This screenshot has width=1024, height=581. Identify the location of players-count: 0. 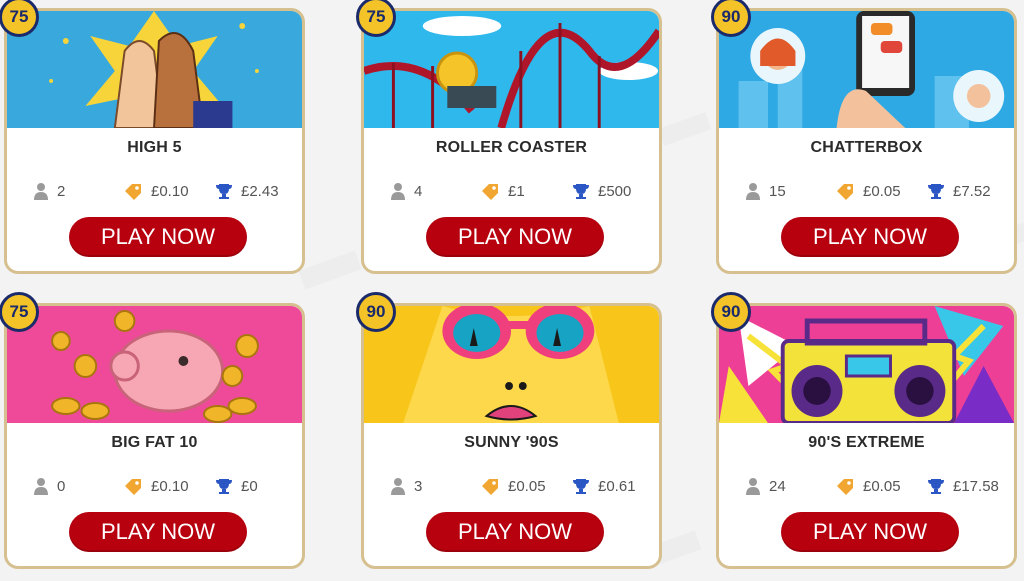
(61, 486).